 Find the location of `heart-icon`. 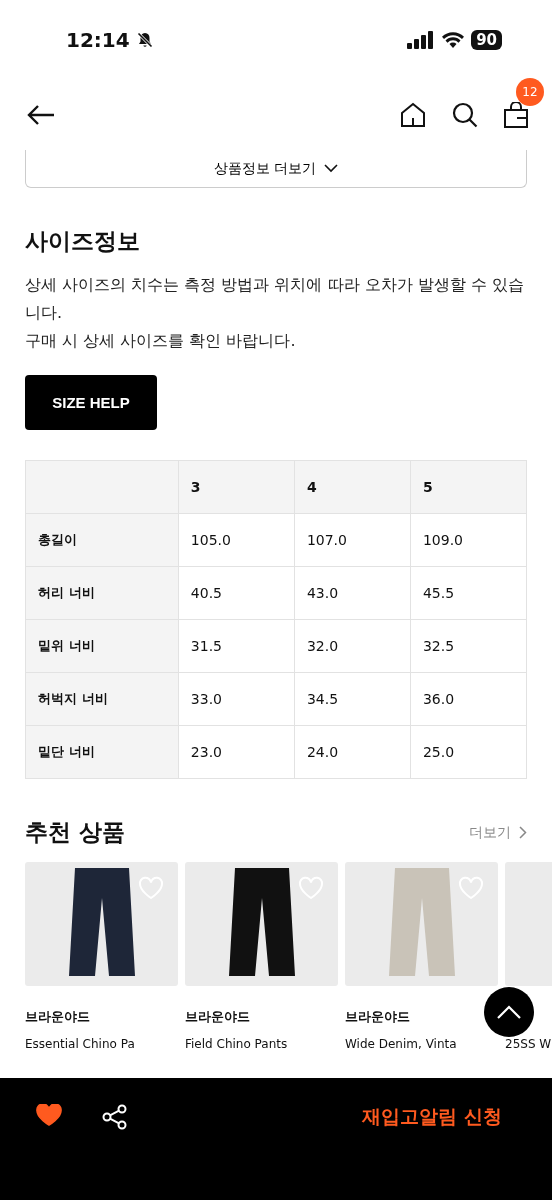

heart-icon is located at coordinates (49, 1115).